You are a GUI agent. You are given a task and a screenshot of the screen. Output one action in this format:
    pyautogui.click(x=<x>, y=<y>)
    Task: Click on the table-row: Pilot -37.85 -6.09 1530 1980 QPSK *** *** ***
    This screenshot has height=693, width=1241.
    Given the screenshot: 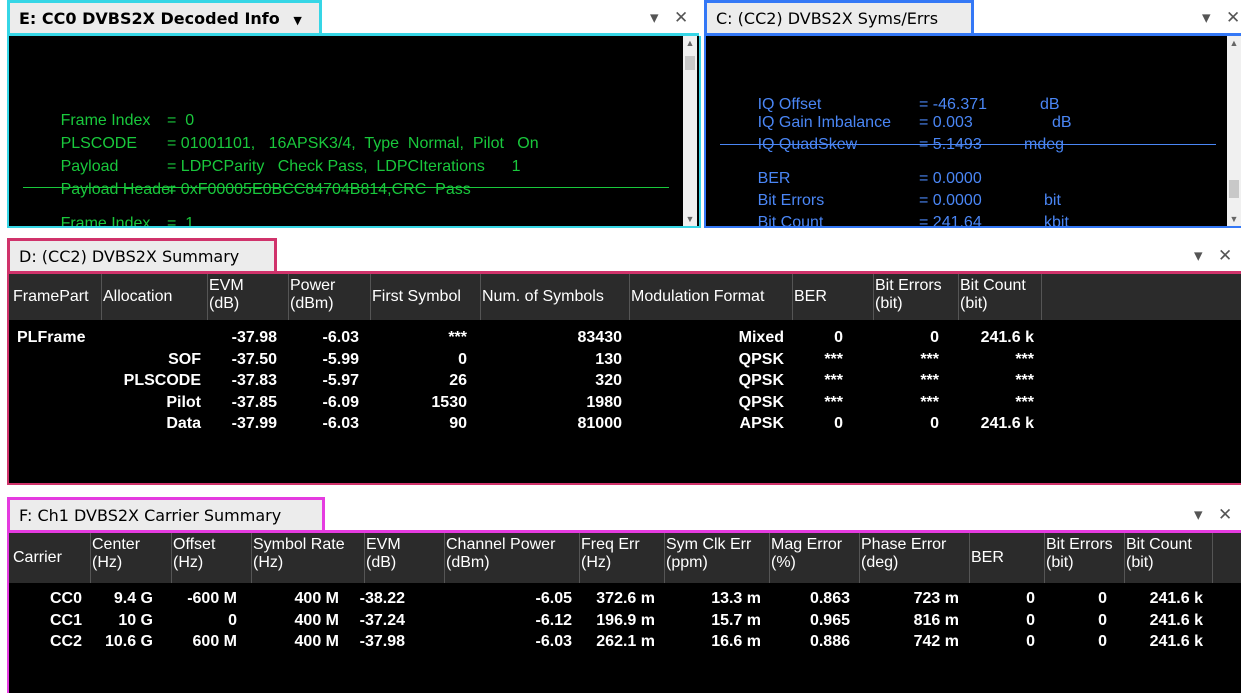 What is the action you would take?
    pyautogui.click(x=625, y=405)
    